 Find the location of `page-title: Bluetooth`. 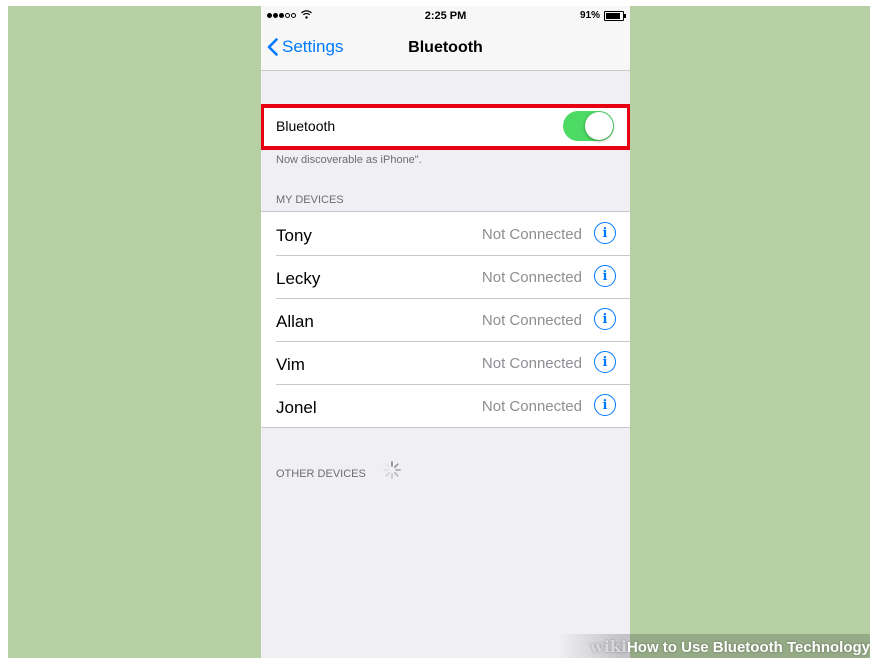

page-title: Bluetooth is located at coordinates (445, 47).